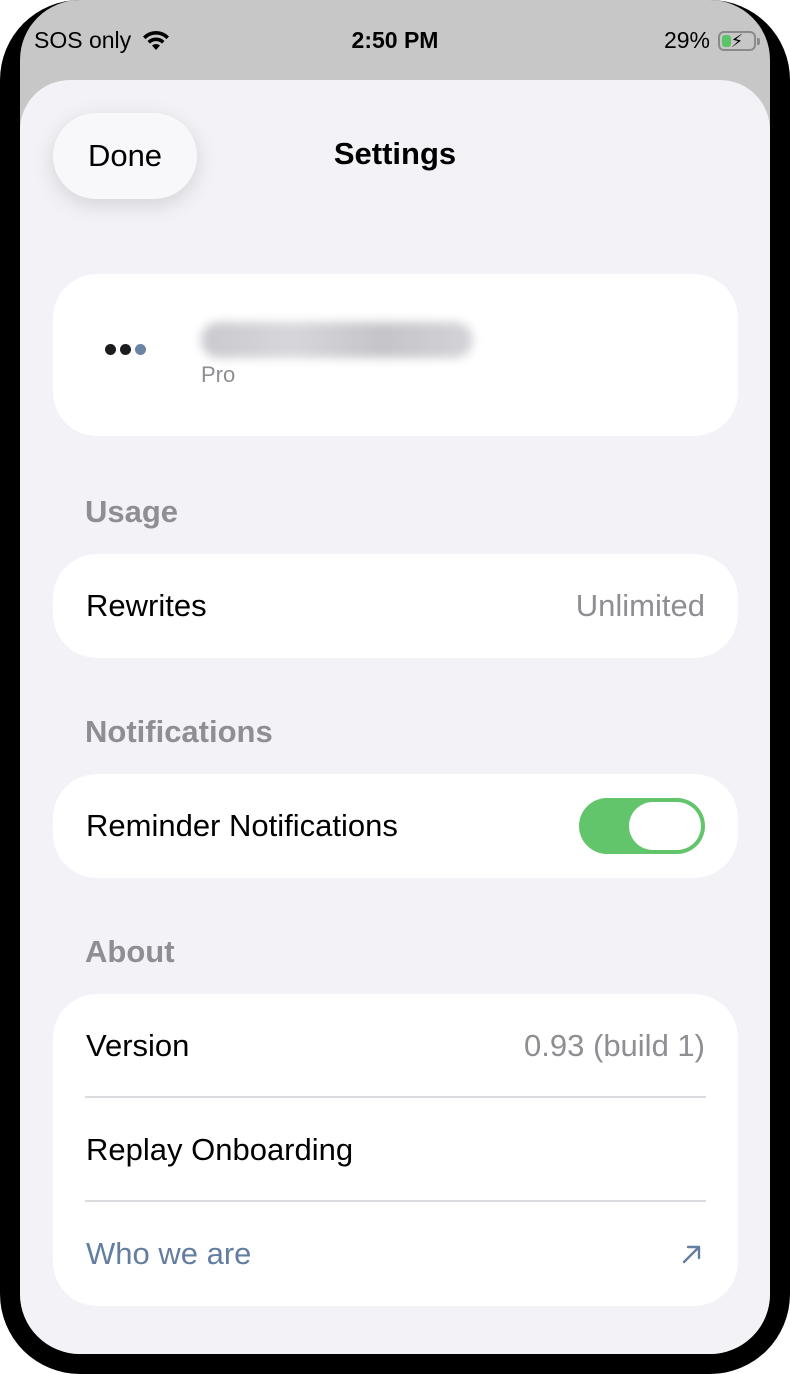 Image resolution: width=790 pixels, height=1374 pixels. I want to click on version-label: Version, so click(138, 1045).